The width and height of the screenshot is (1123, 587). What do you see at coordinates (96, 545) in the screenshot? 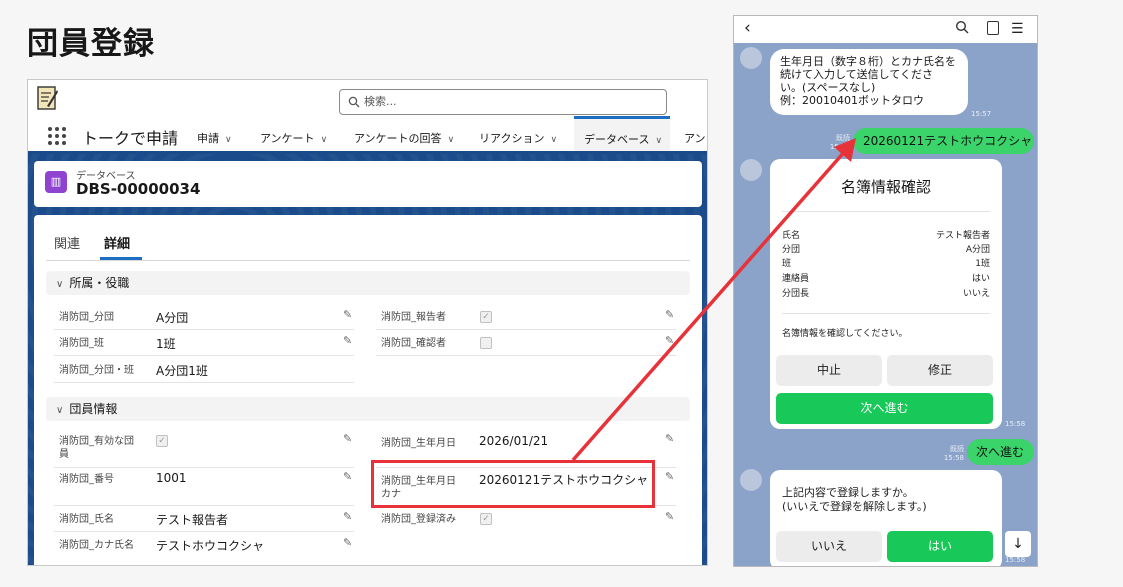
I see `field-label: 消防団_カナ氏名` at bounding box center [96, 545].